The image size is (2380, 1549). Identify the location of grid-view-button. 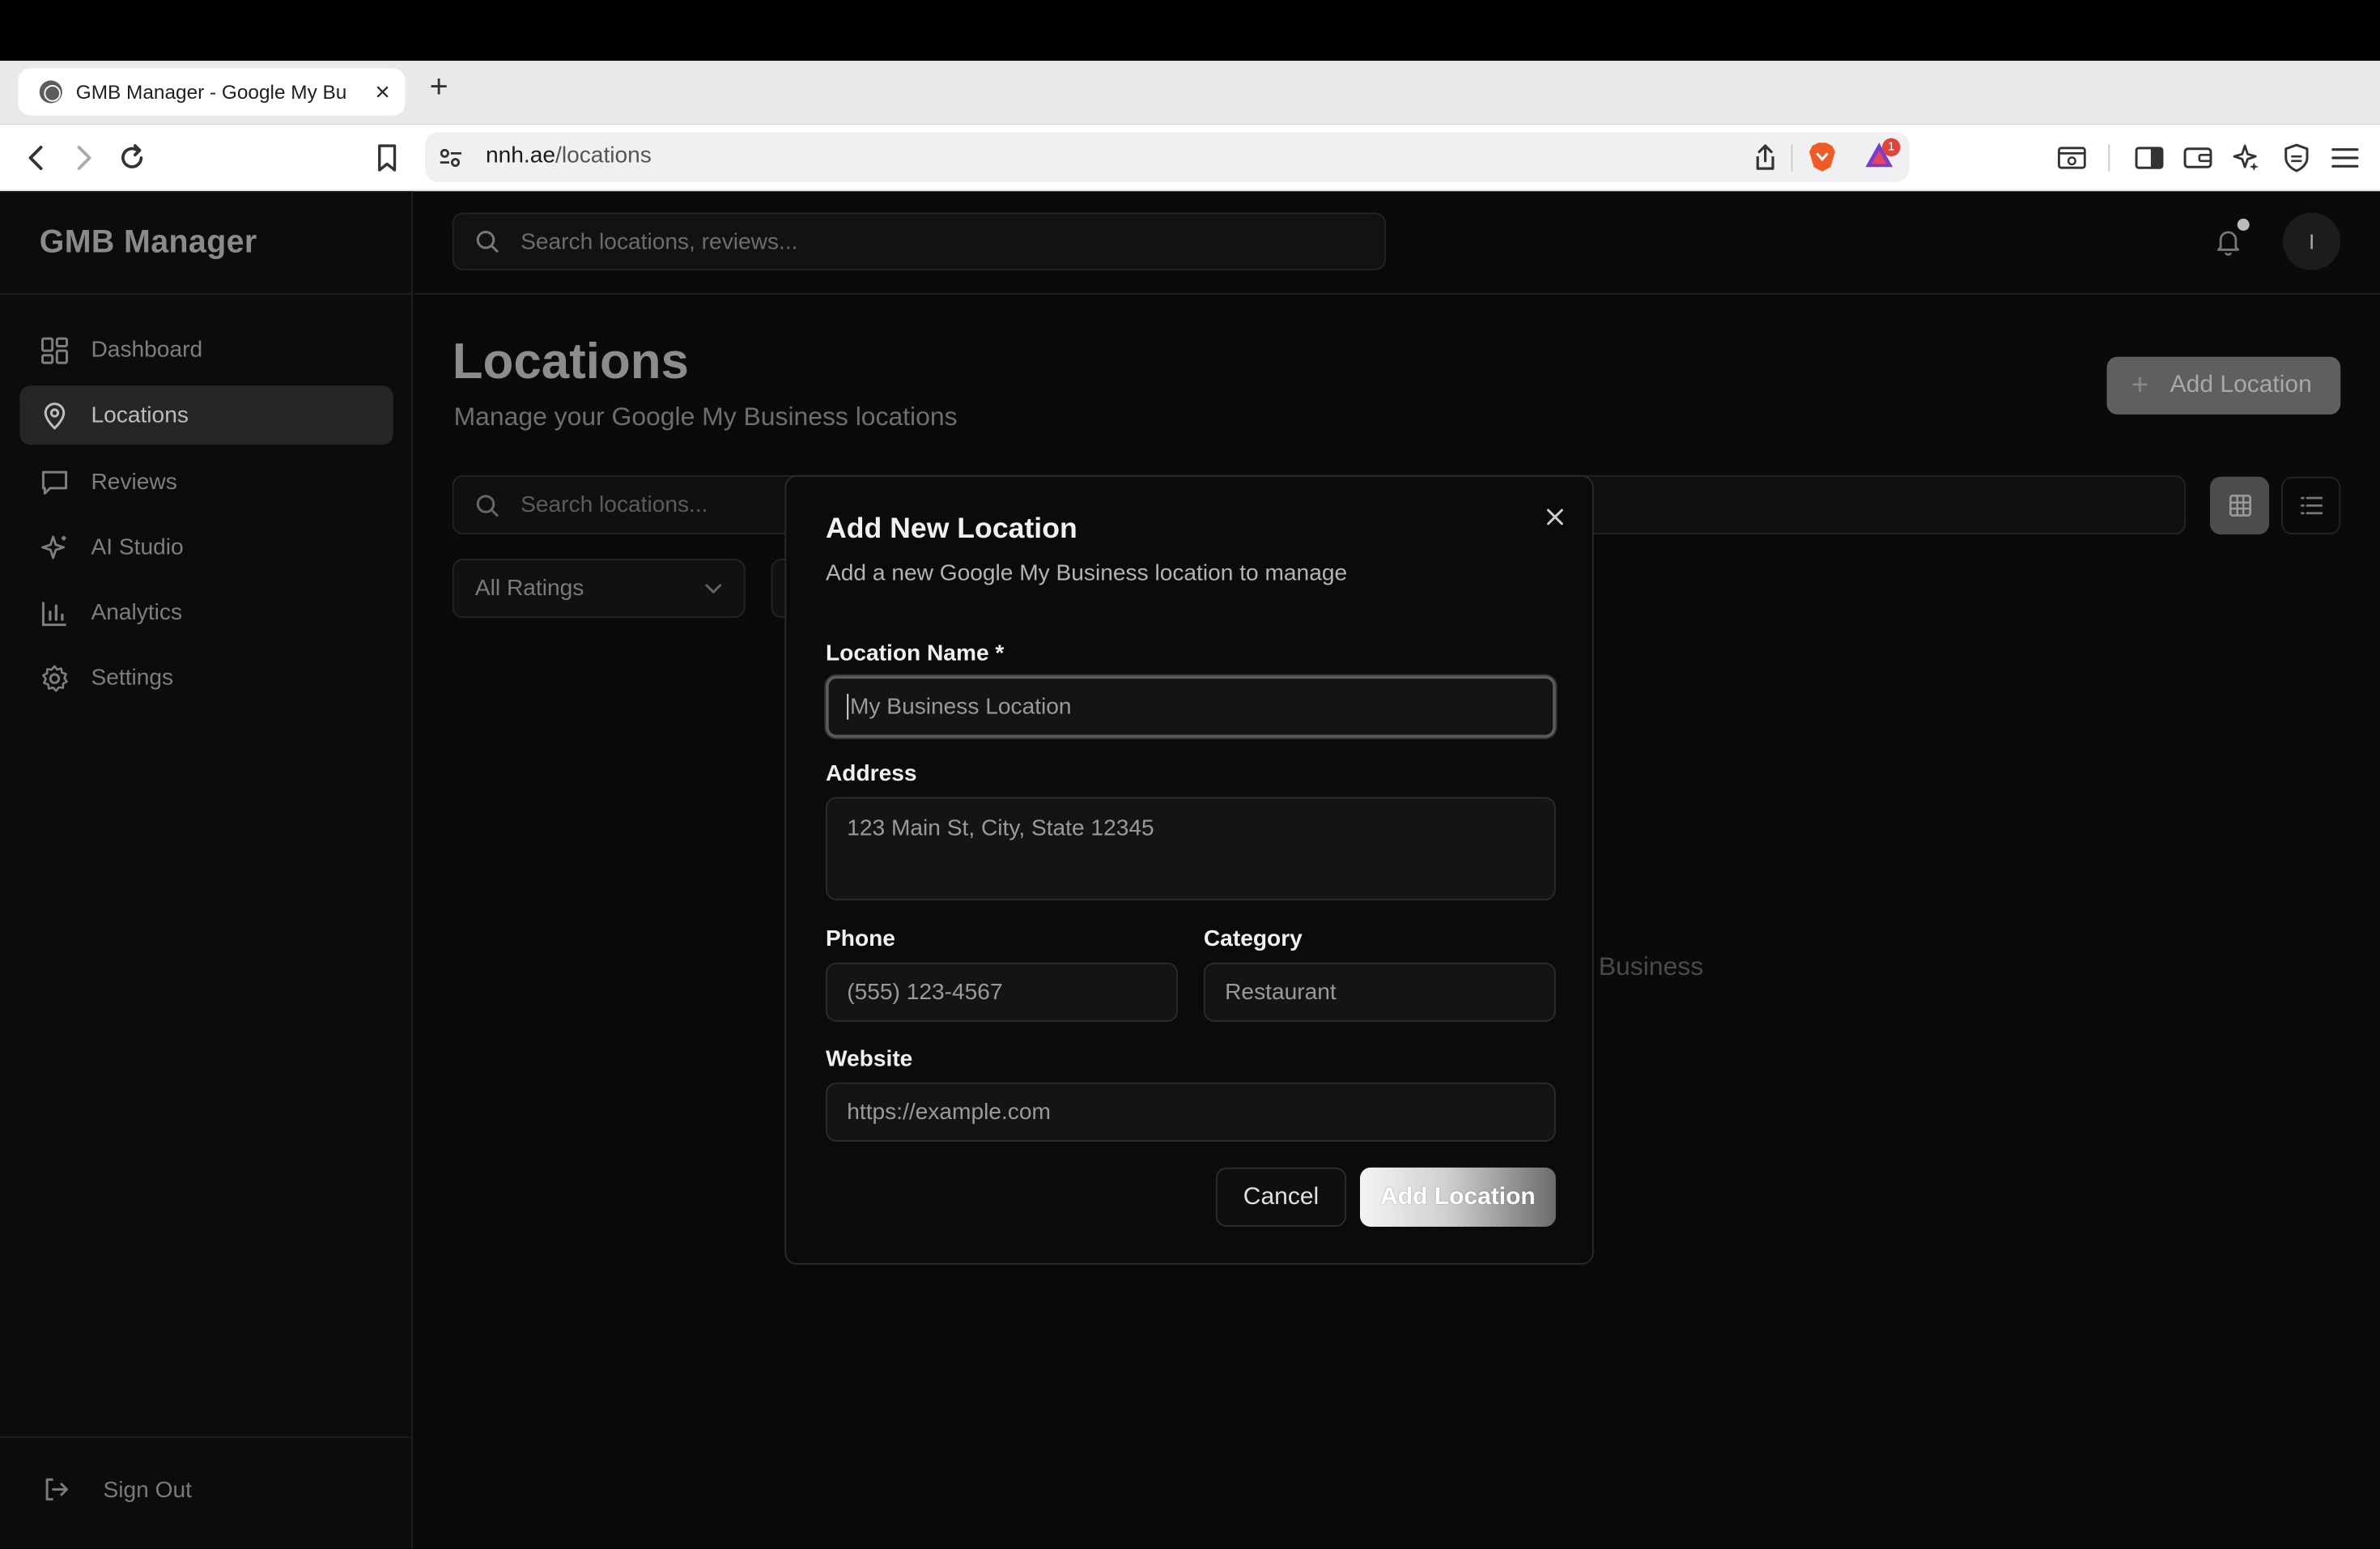
(2240, 505).